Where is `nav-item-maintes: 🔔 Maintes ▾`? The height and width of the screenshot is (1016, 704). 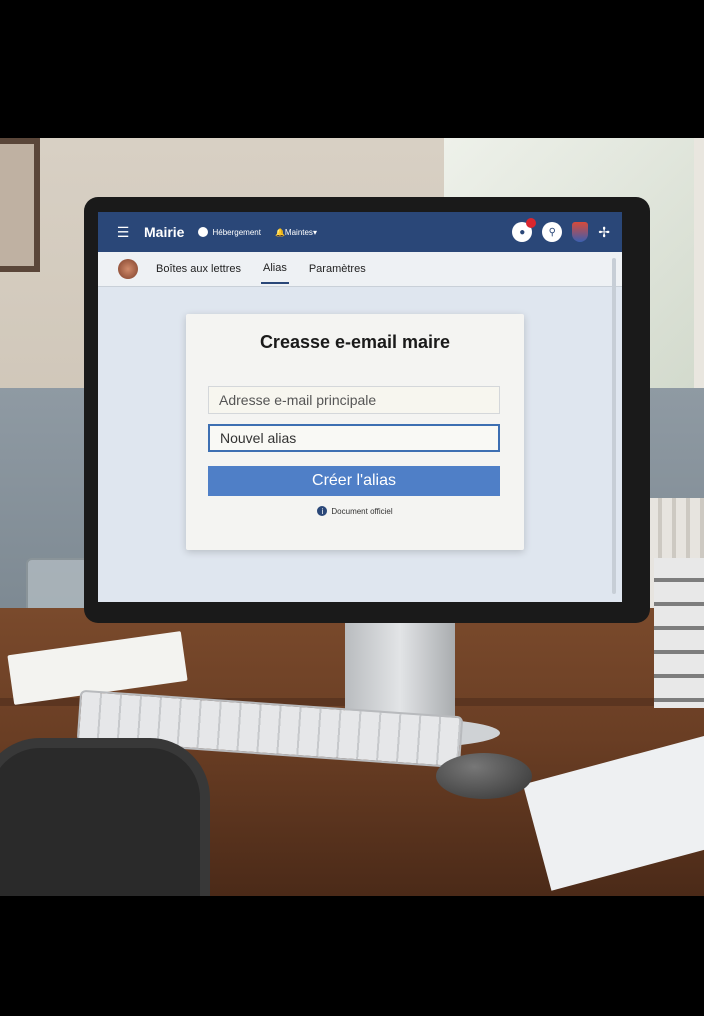 nav-item-maintes: 🔔 Maintes ▾ is located at coordinates (296, 232).